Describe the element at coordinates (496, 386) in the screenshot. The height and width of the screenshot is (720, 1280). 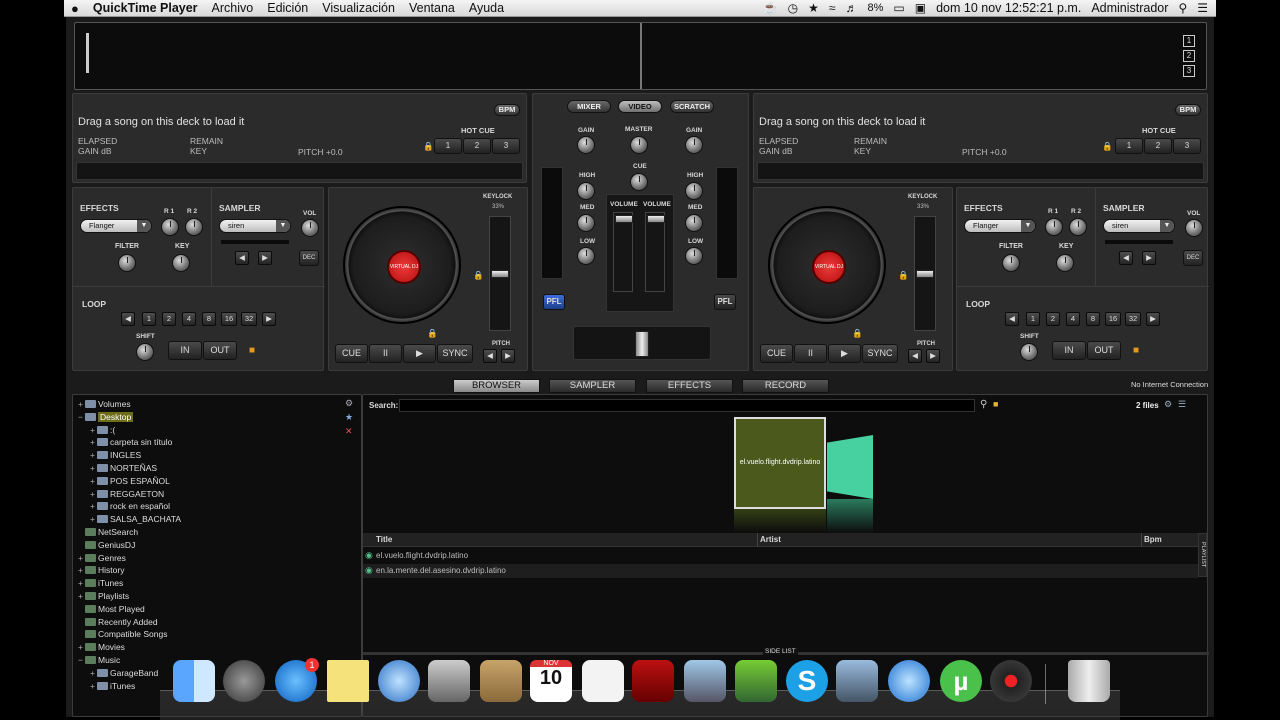
I see `tab-browser: BROWSER` at that location.